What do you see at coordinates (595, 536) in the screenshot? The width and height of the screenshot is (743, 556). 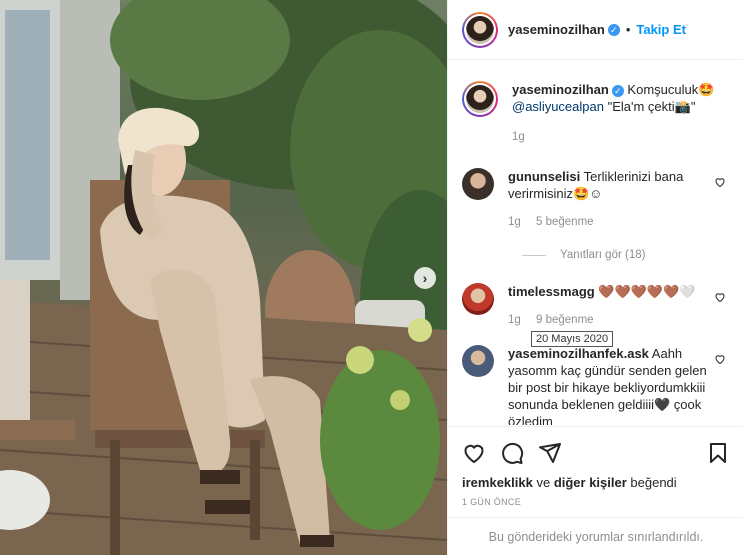 I see `comments-limited-notice: Bu gönderideki yorumlar sınırlandırıldı.` at bounding box center [595, 536].